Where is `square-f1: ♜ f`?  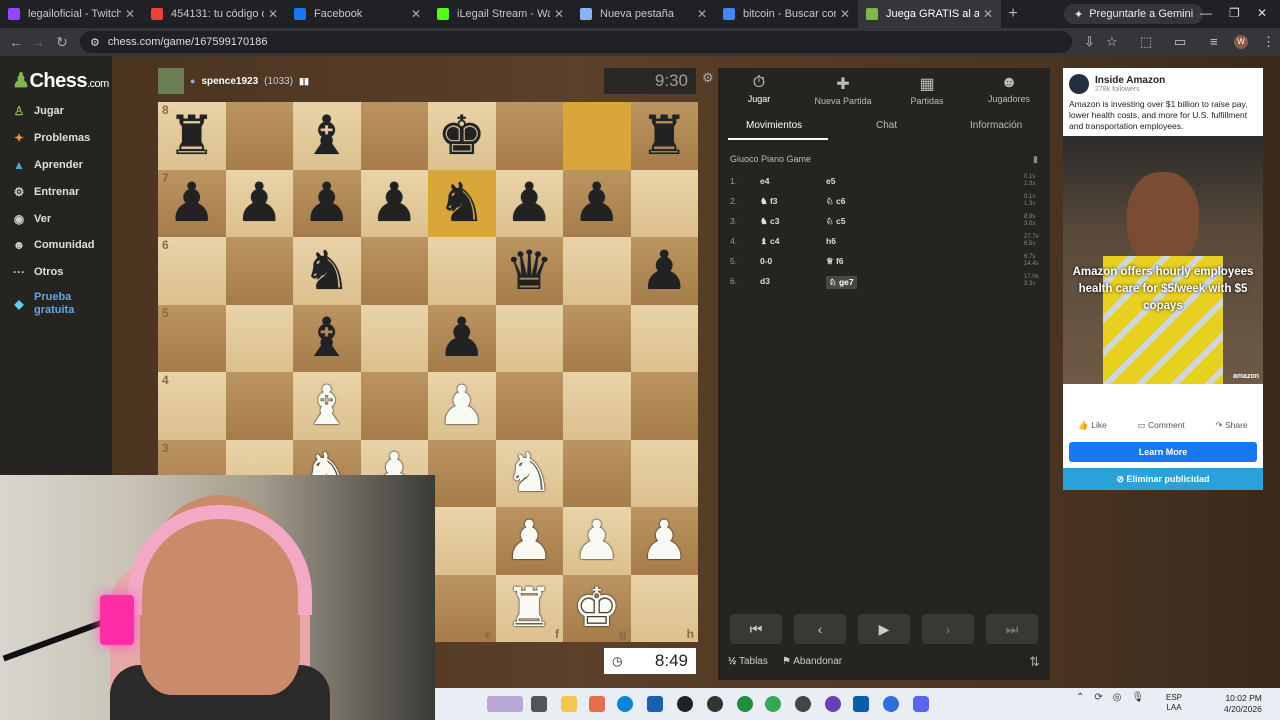 square-f1: ♜ f is located at coordinates (529, 608).